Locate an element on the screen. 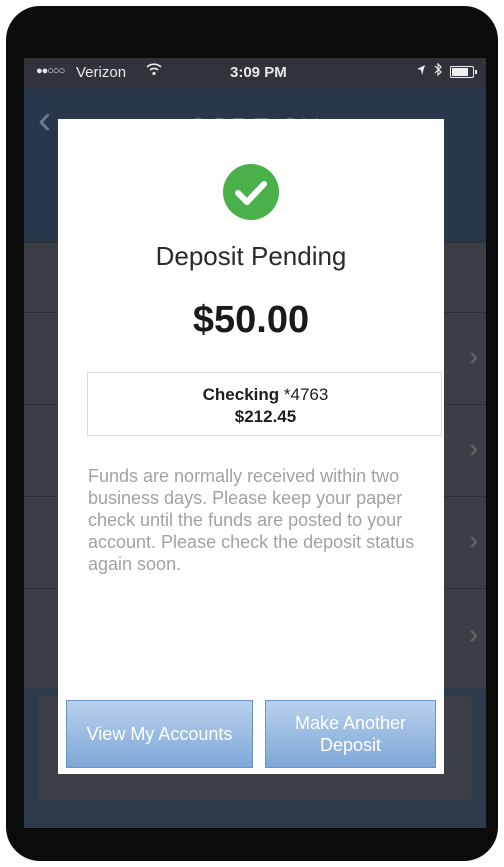 The height and width of the screenshot is (867, 504). status-right is located at coordinates (446, 71).